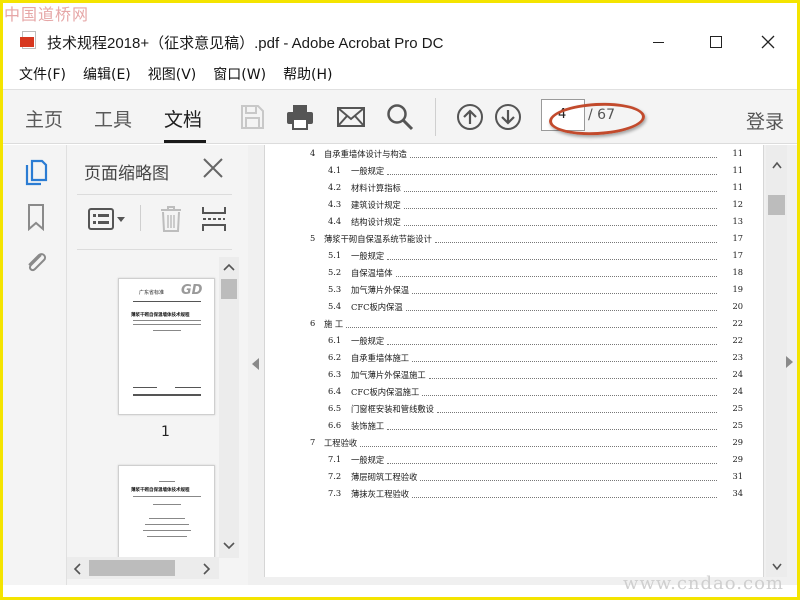  I want to click on toc-entry-page: 23, so click(737, 357).